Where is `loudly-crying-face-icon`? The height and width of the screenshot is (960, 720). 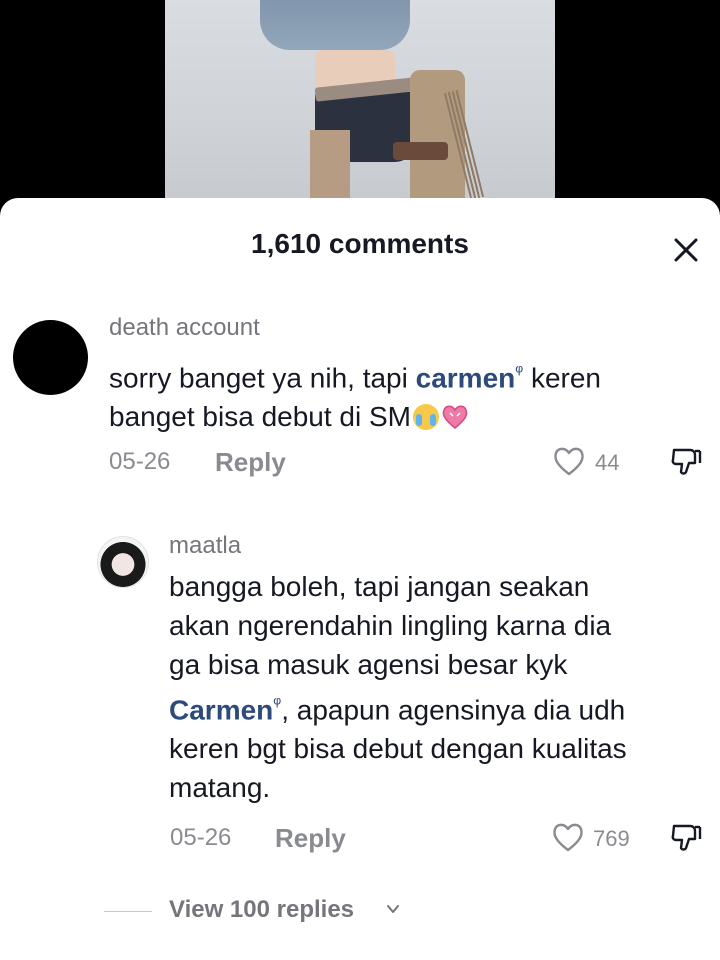 loudly-crying-face-icon is located at coordinates (425, 417).